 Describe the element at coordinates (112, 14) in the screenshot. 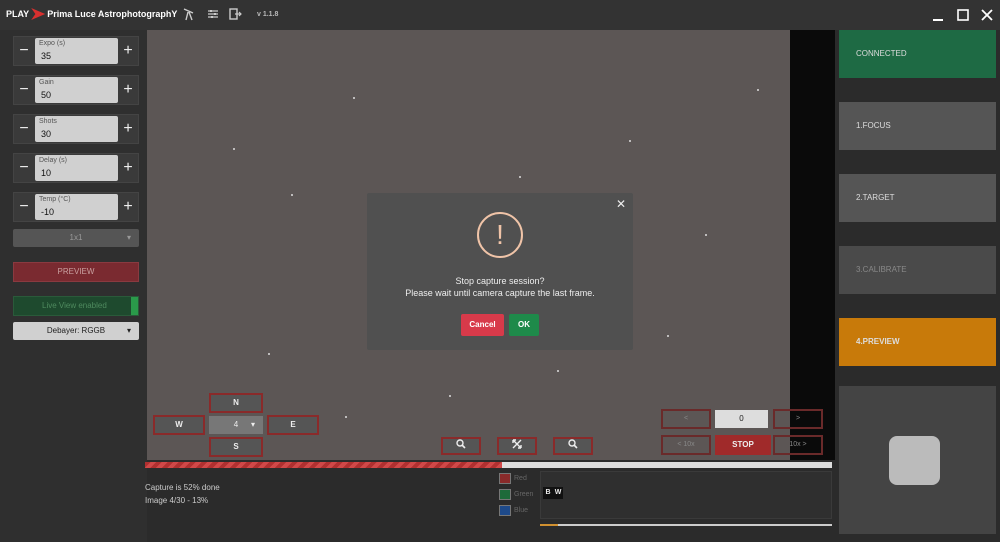

I see `brand-name: Prima Luce AstrophotographY` at that location.